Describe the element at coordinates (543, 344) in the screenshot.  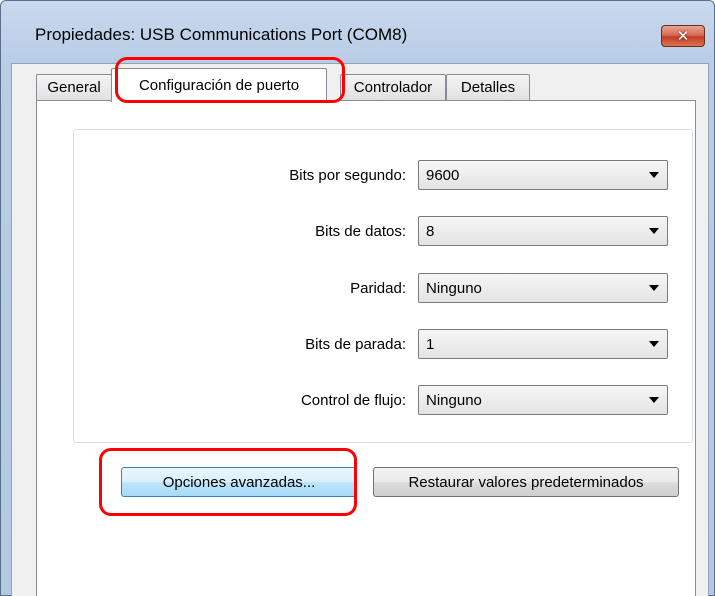
I see `stop-bits-select: 1` at that location.